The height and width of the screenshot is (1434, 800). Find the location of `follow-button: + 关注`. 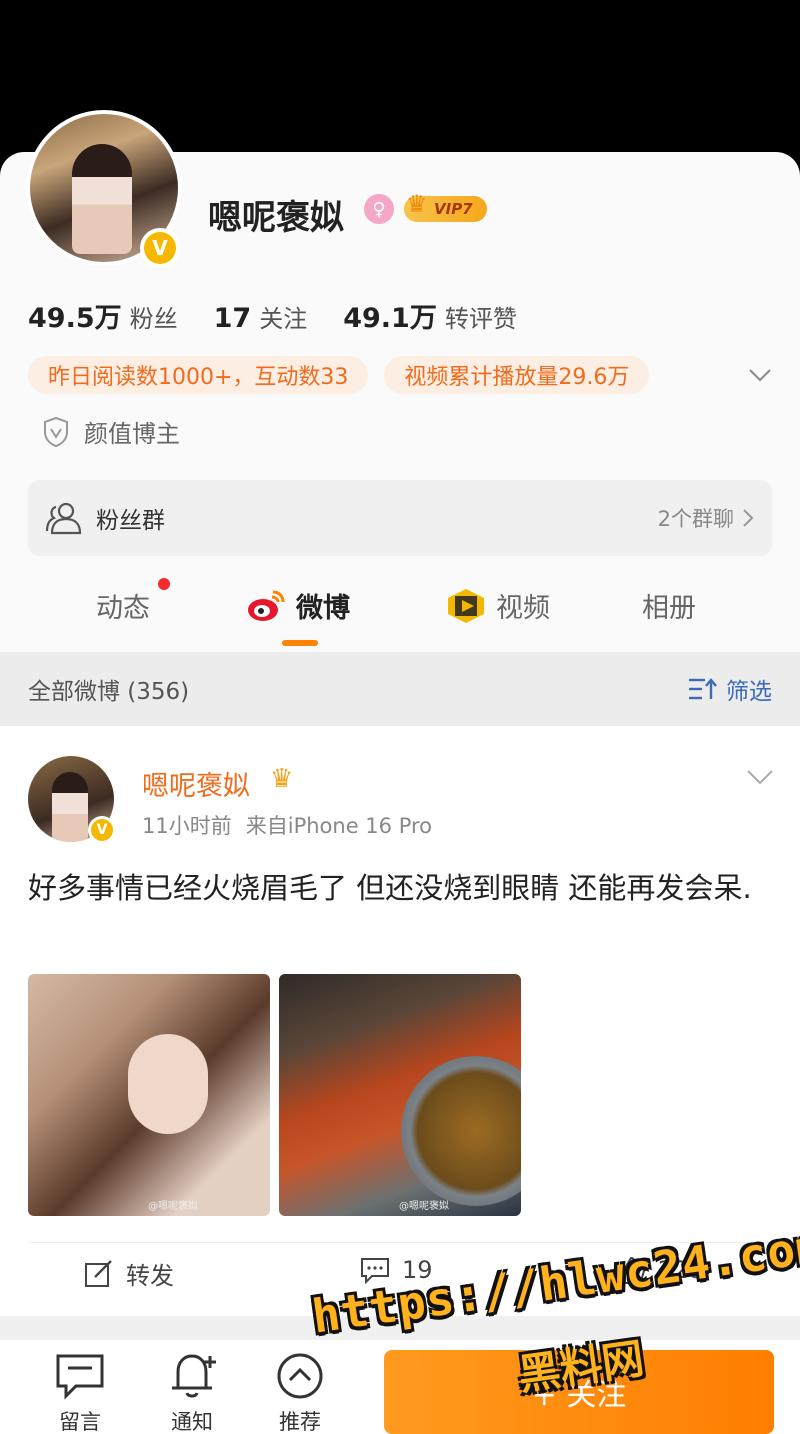

follow-button: + 关注 is located at coordinates (579, 1392).